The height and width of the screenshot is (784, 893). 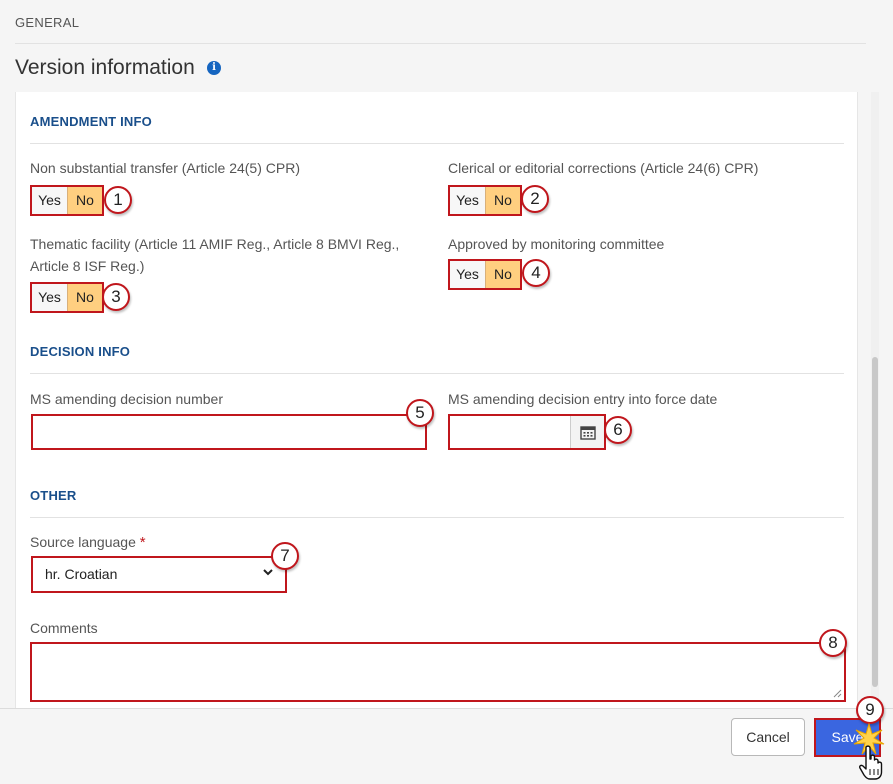 I want to click on section-title-amendment: AMENDMENT INFO, so click(x=91, y=121).